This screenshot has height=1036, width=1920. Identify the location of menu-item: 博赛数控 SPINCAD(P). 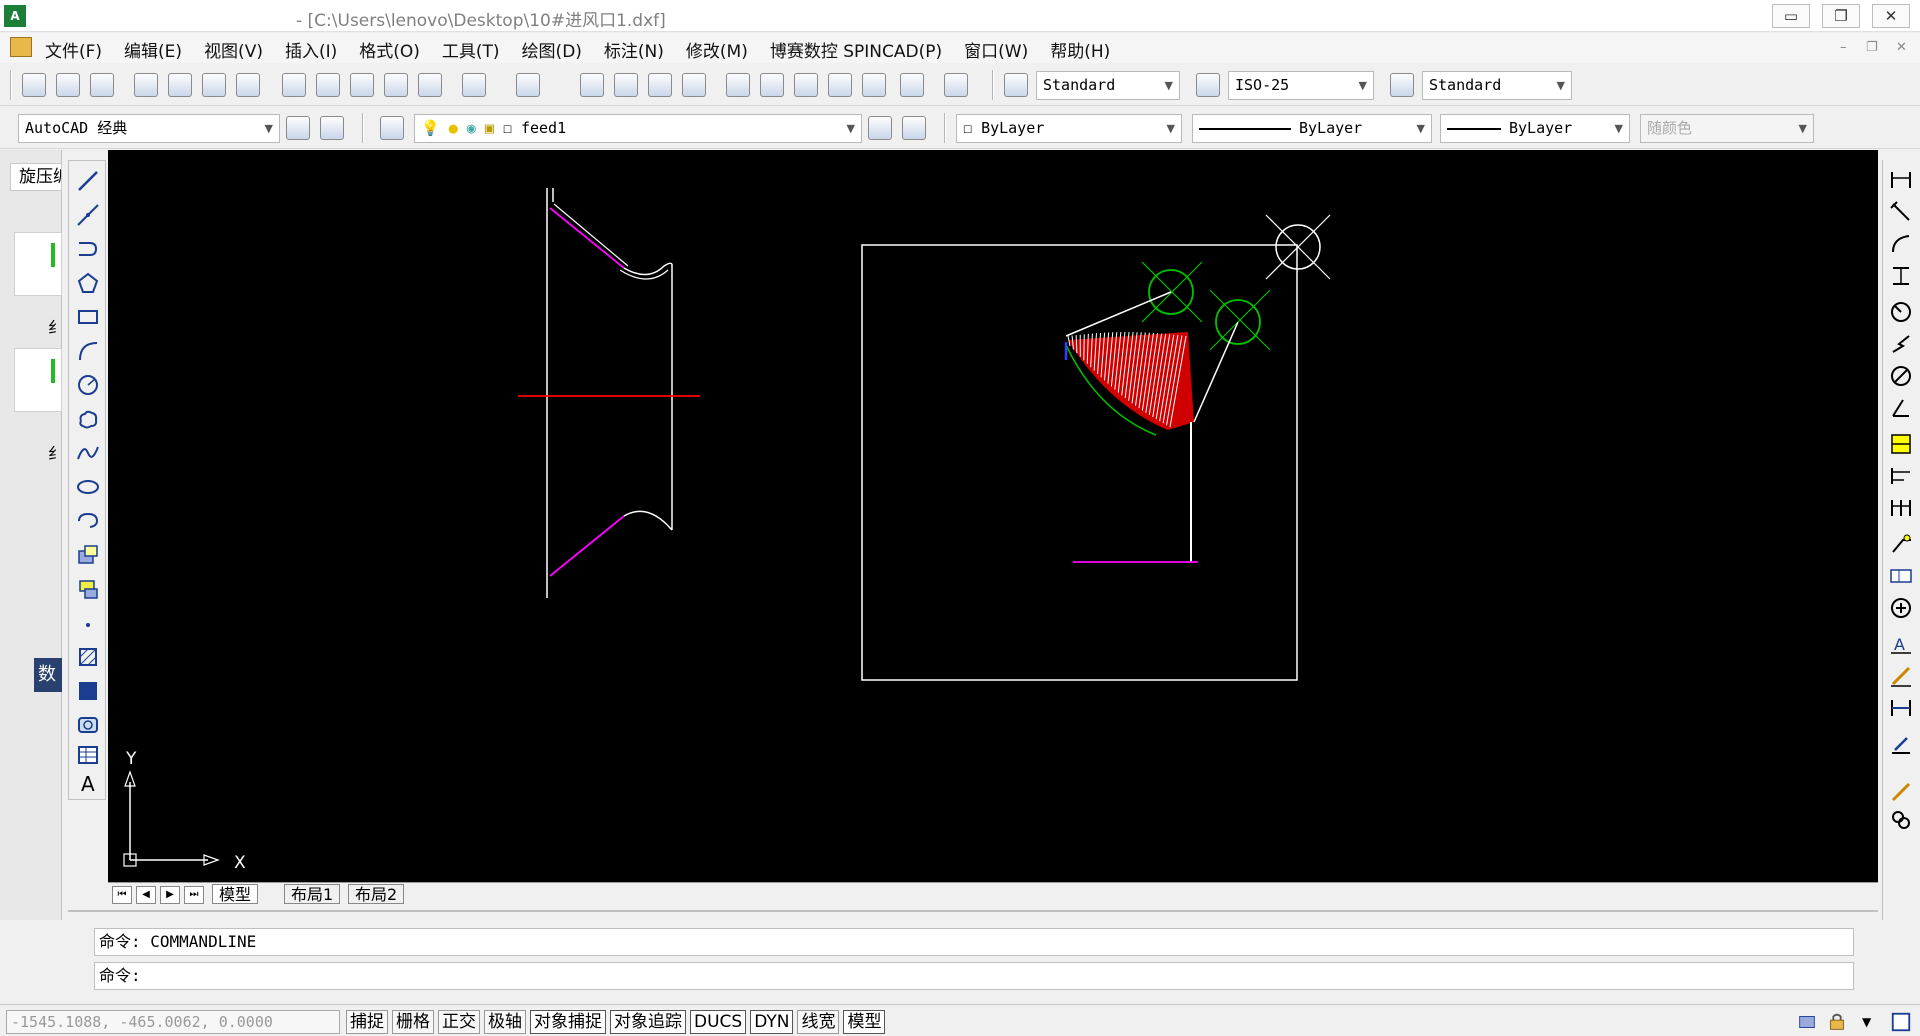
(856, 49).